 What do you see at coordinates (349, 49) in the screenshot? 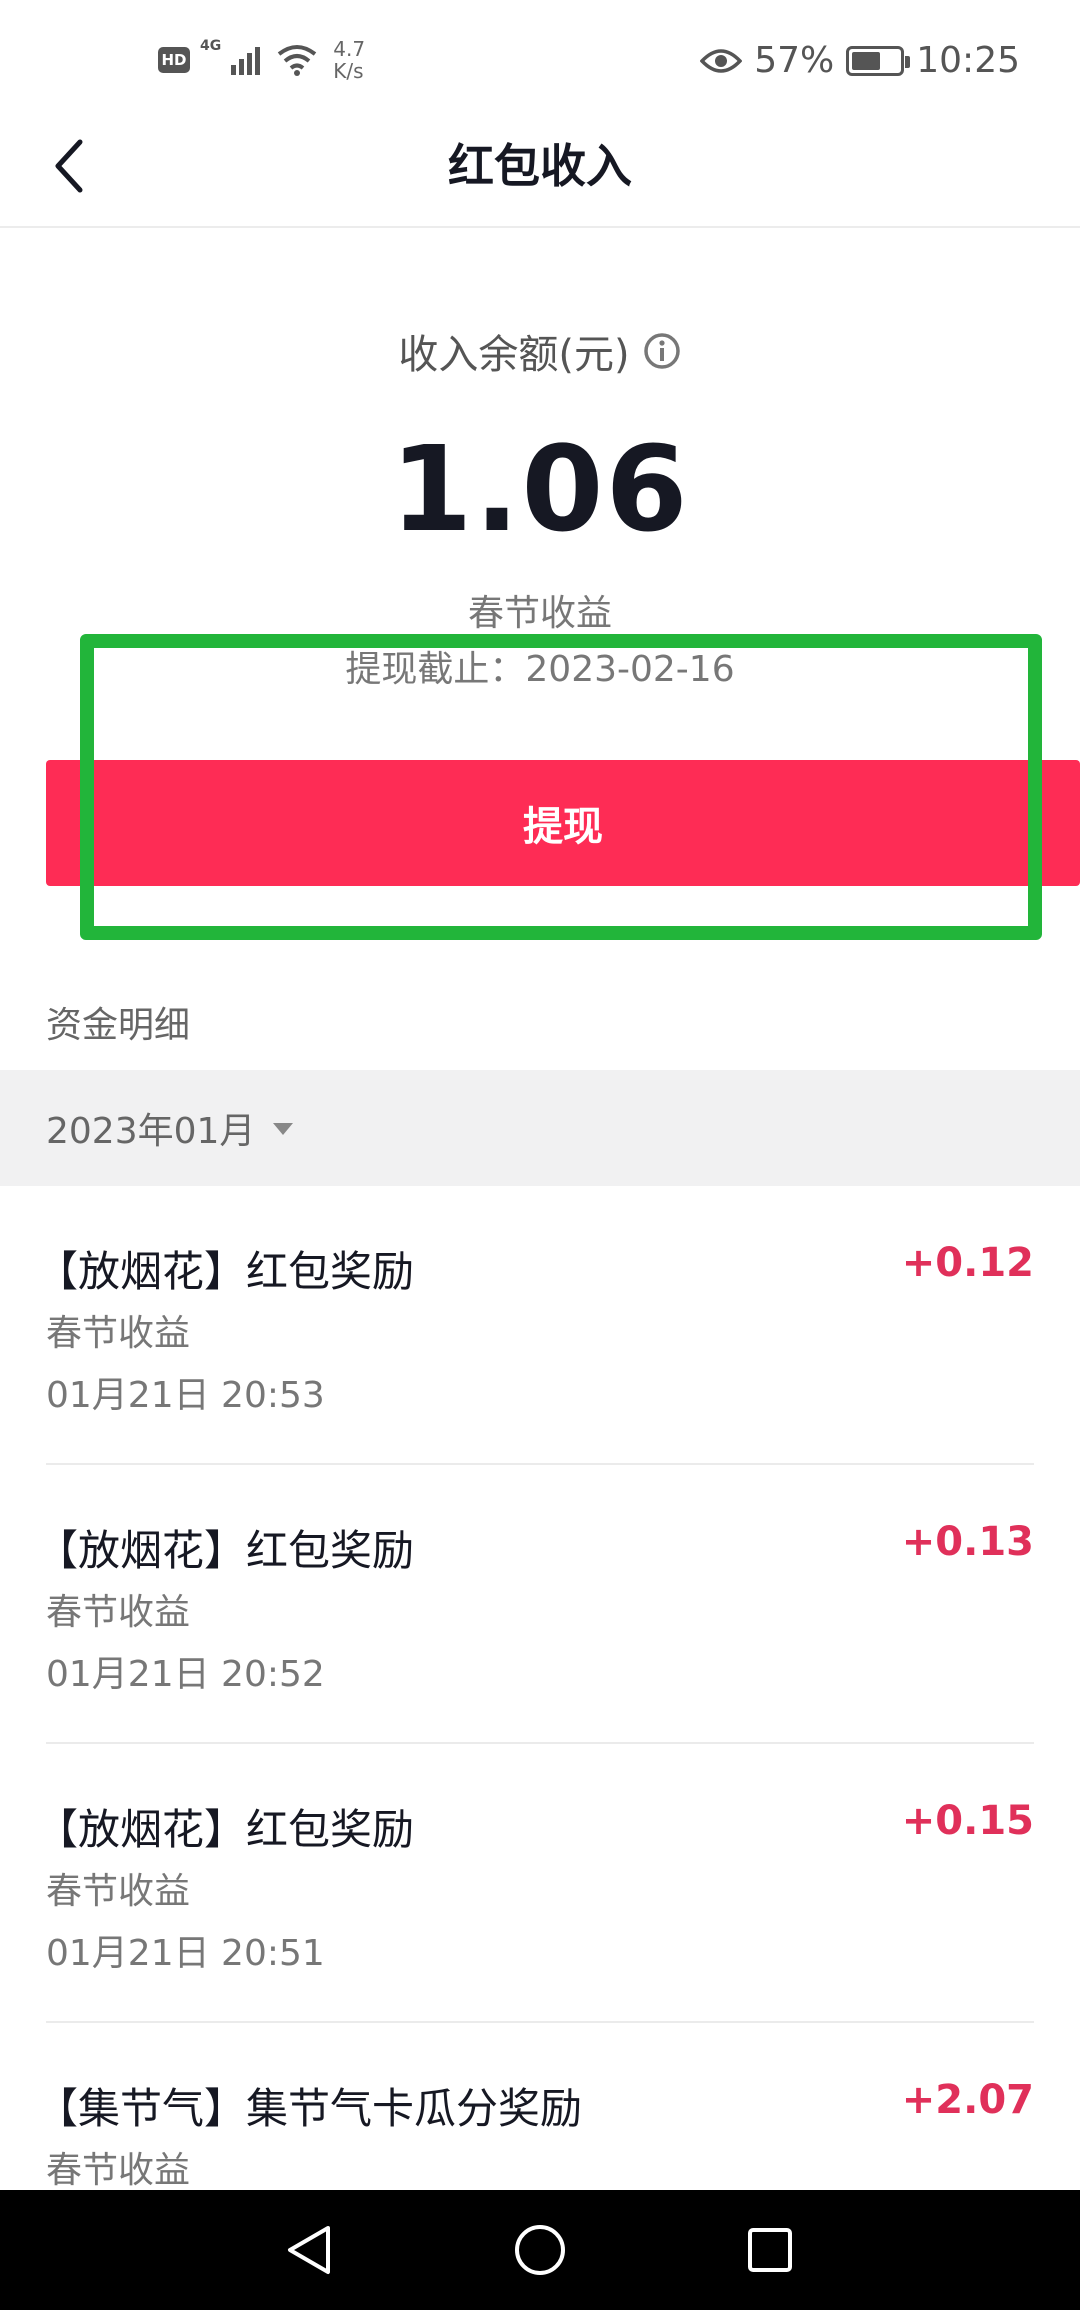
I see `speed-value: 4.7` at bounding box center [349, 49].